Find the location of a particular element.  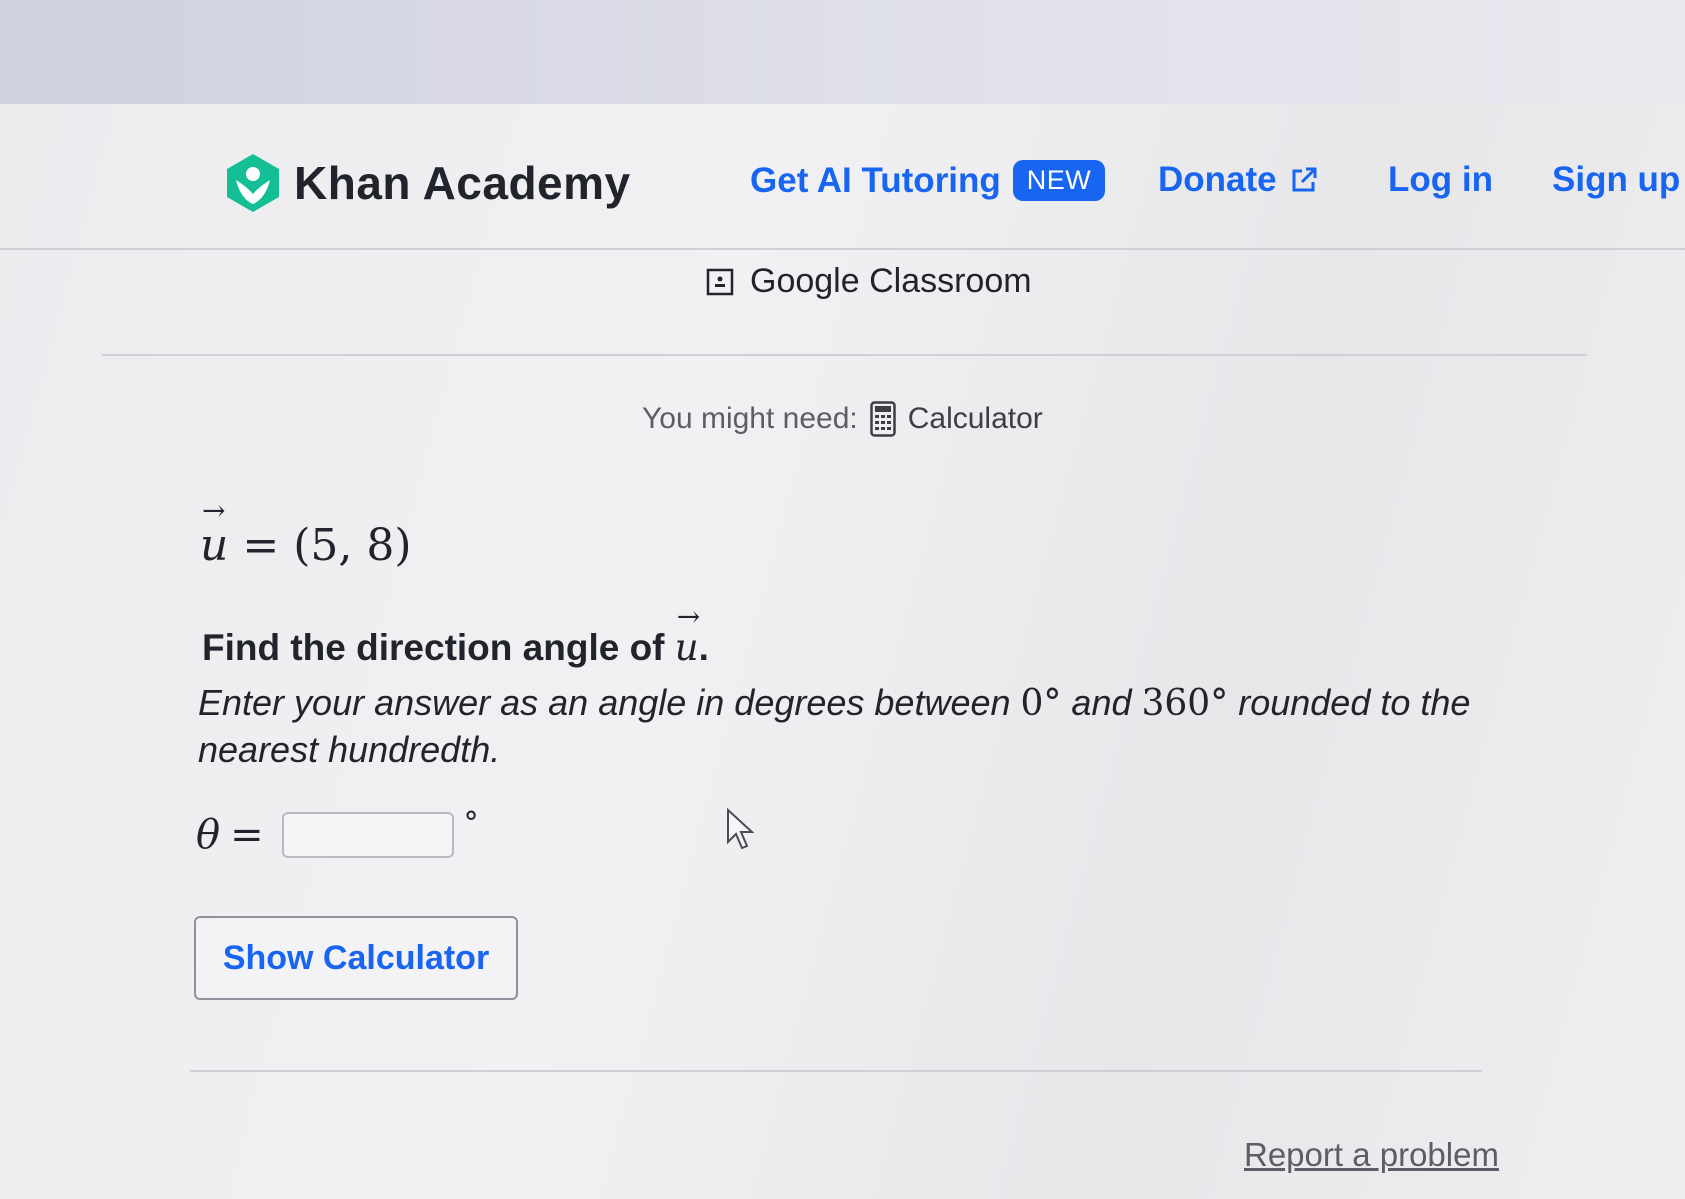

khan-leaf-icon is located at coordinates (253, 183).